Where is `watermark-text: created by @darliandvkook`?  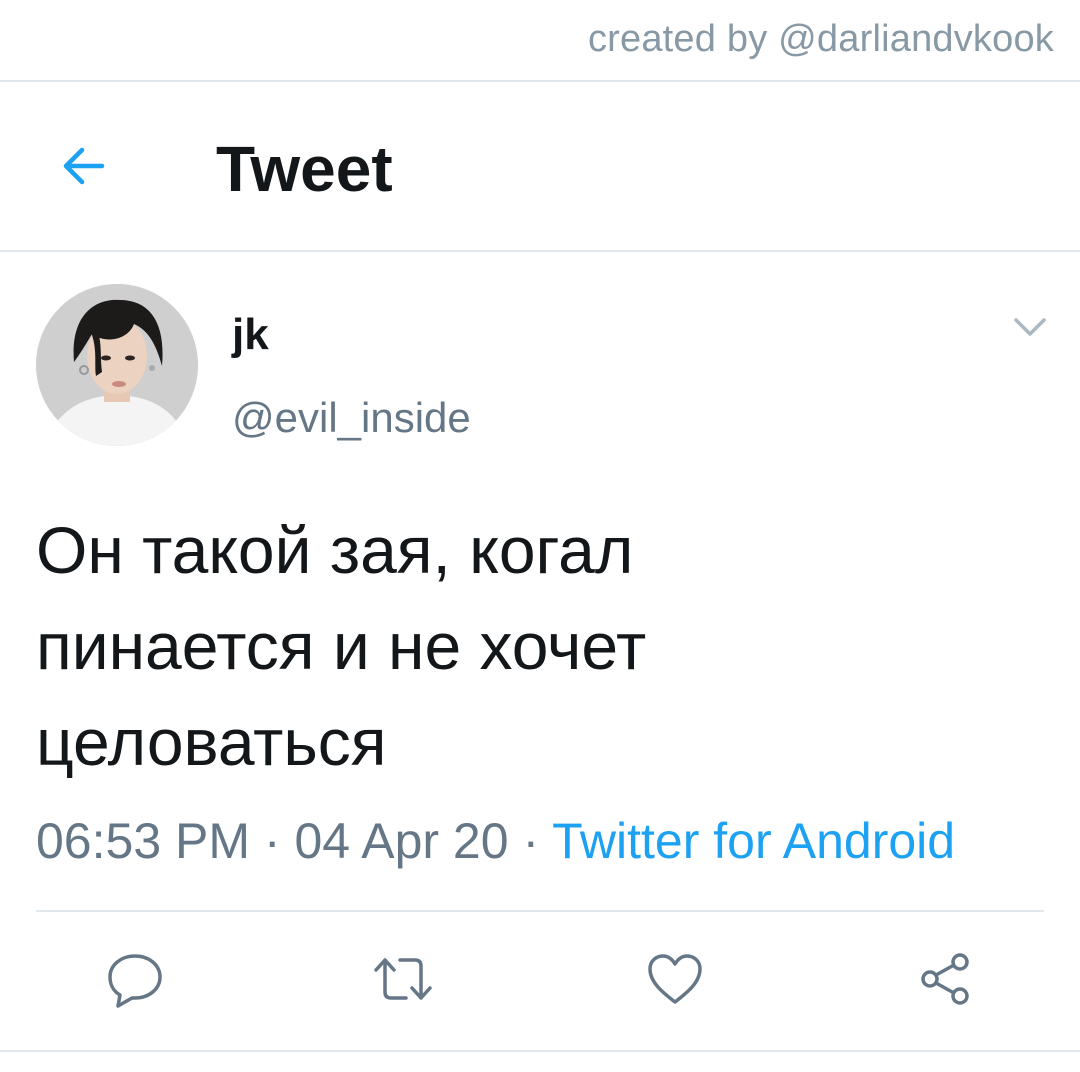 watermark-text: created by @darliandvkook is located at coordinates (820, 39).